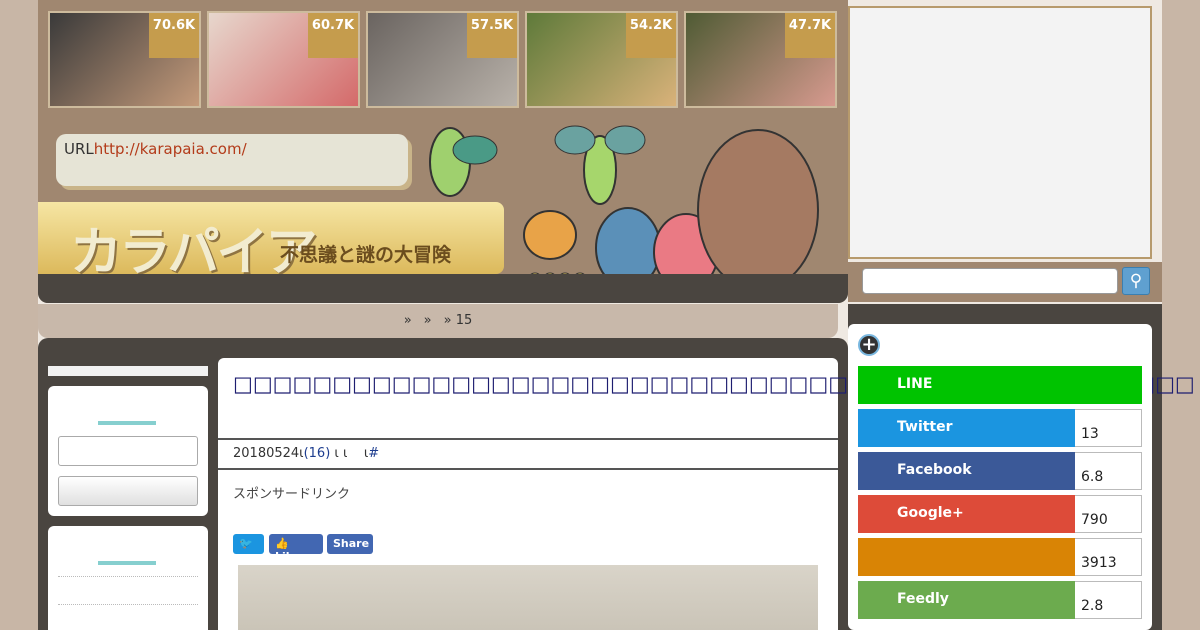 The image size is (1200, 630). I want to click on sidebar-search-input, so click(128, 451).